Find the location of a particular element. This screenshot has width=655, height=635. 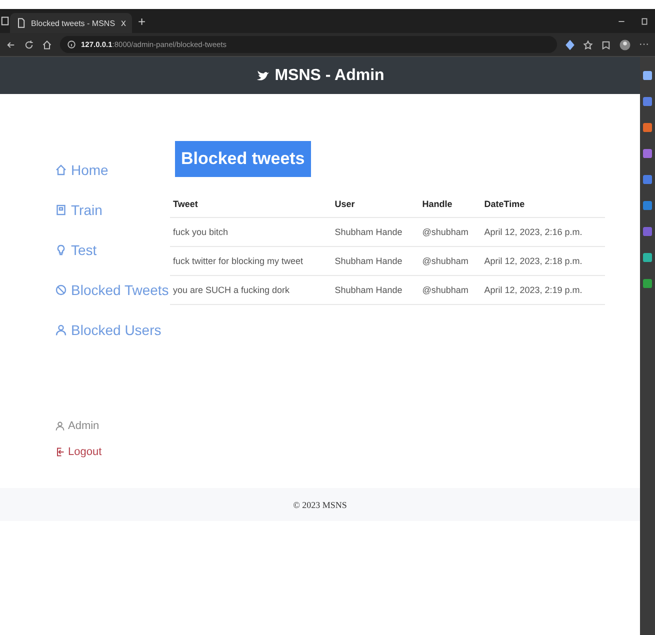

table-cell: April 12, 2023, 2:18 p.m. is located at coordinates (543, 261).